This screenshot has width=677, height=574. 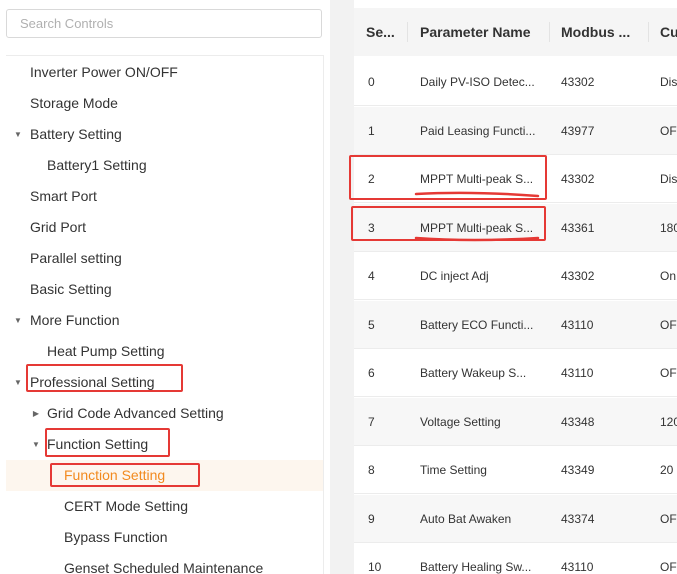 I want to click on cell-sequence: 7, so click(x=371, y=421).